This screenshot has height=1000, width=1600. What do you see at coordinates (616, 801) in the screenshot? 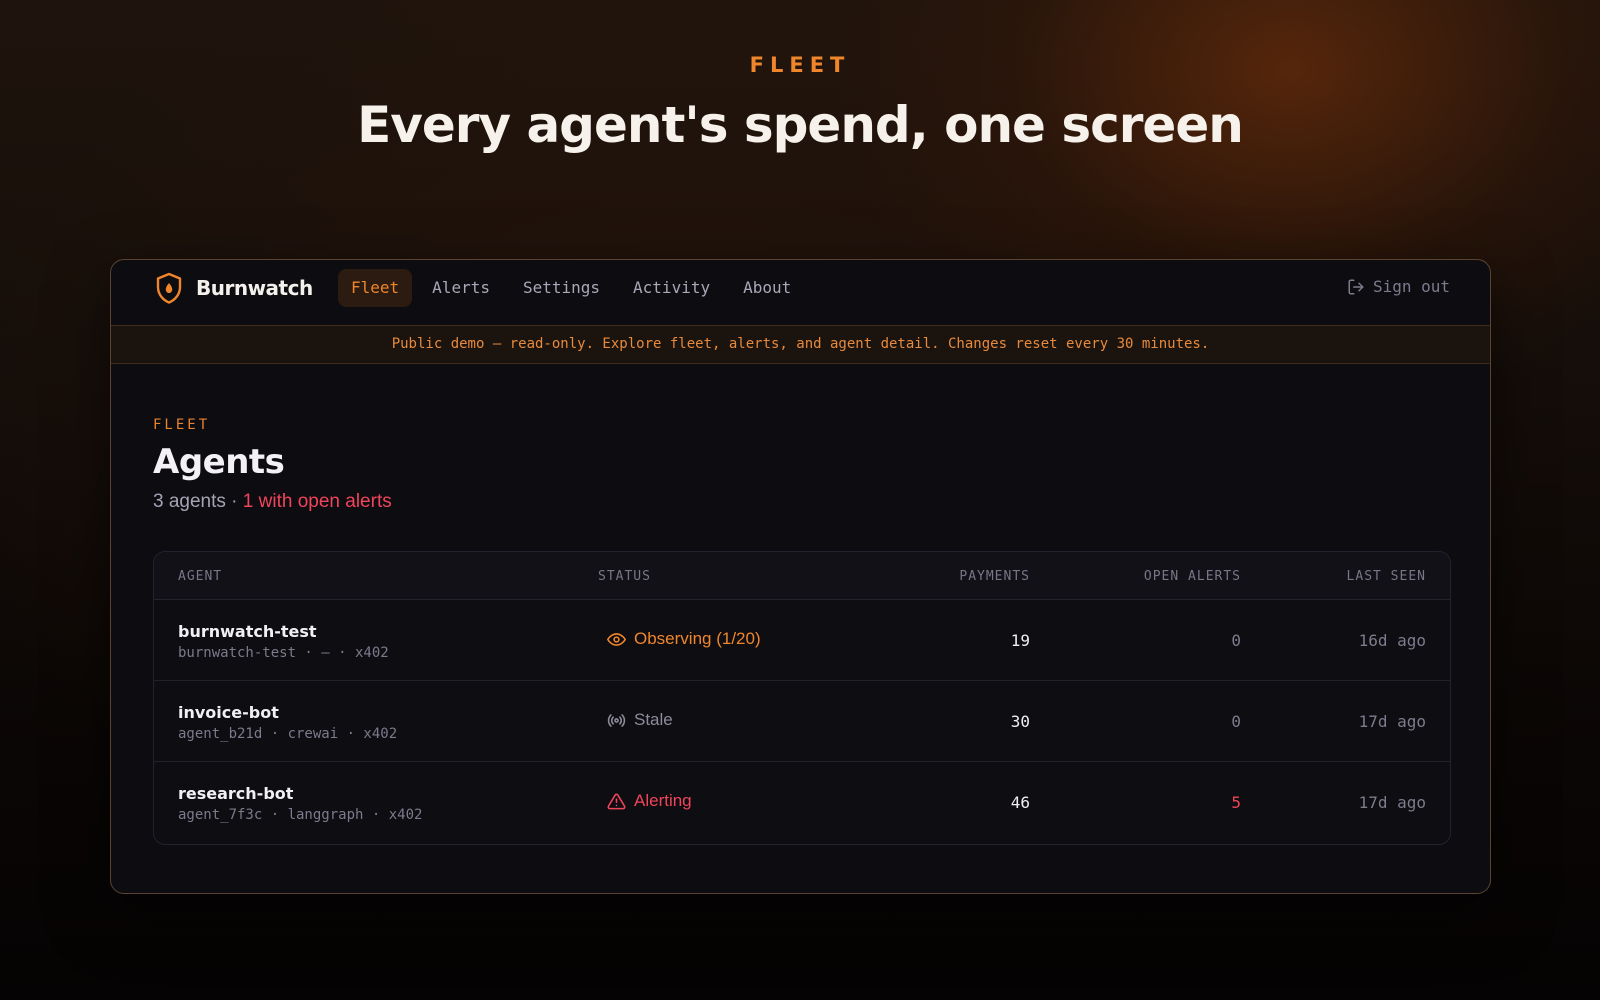
I see `warning-triangle-icon` at bounding box center [616, 801].